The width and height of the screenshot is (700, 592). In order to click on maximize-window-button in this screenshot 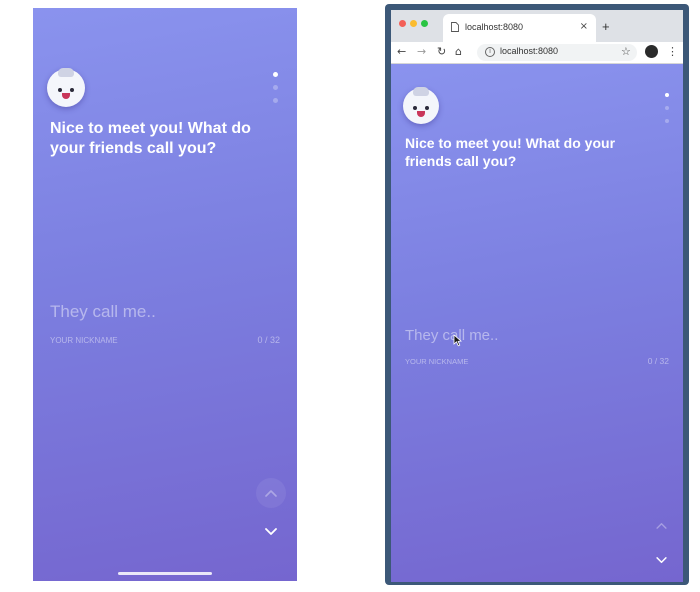, I will do `click(424, 23)`.